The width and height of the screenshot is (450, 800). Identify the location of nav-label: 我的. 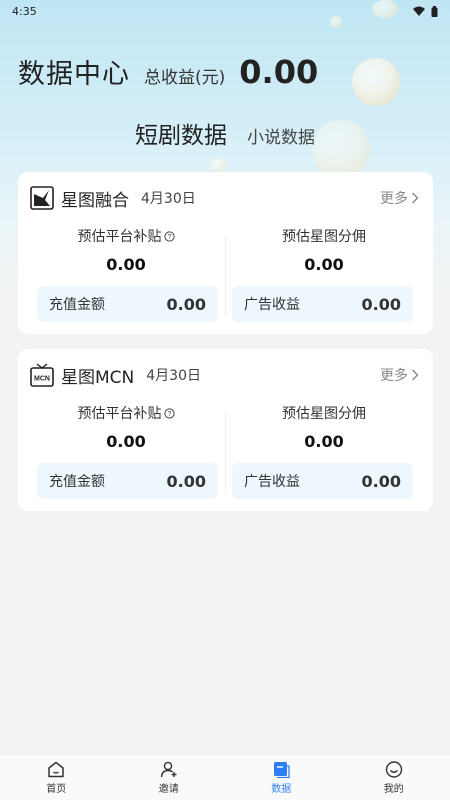
(393, 789).